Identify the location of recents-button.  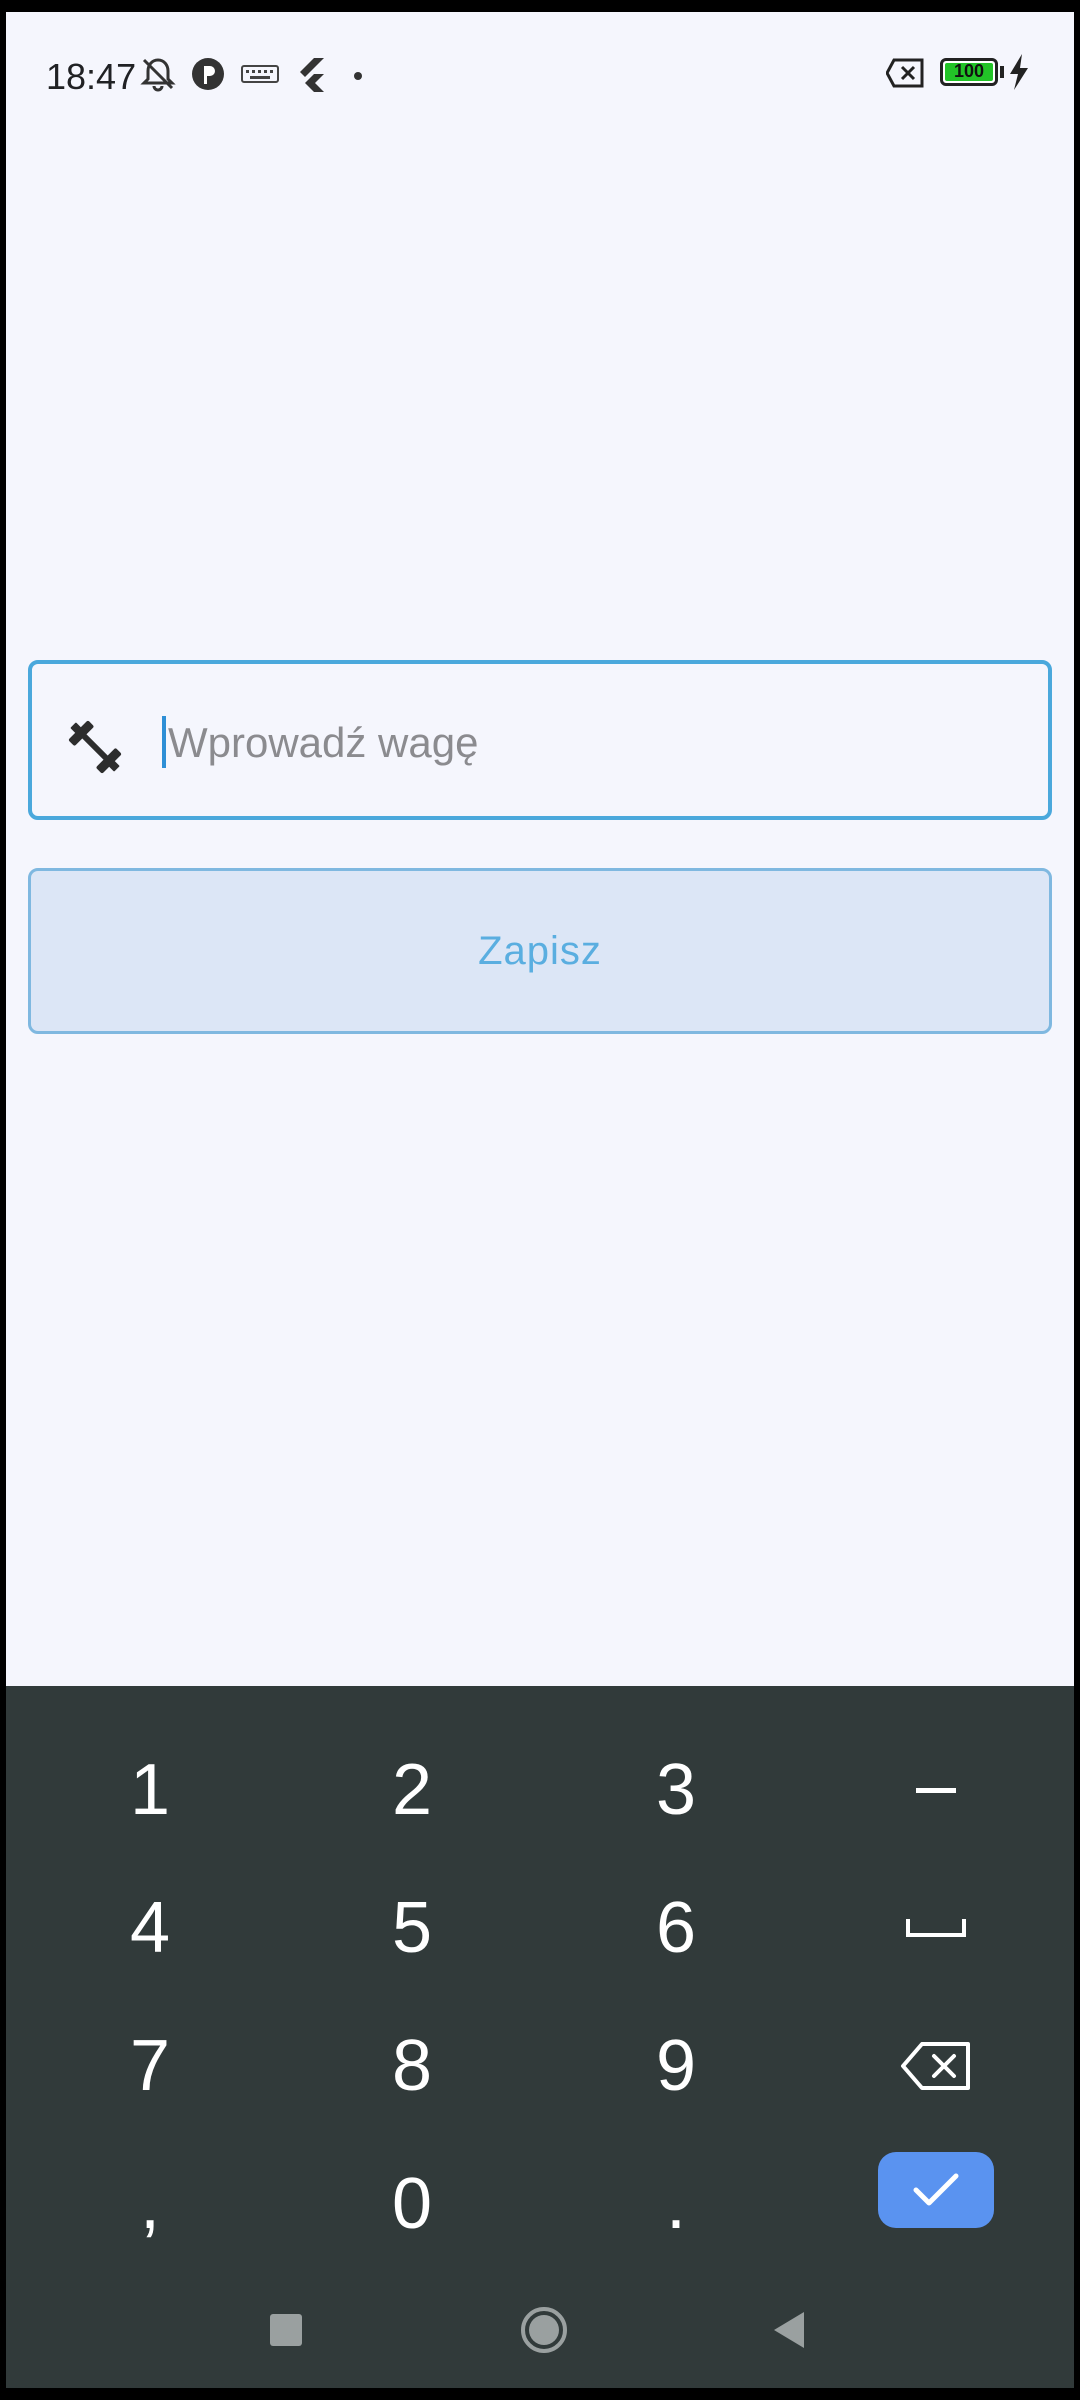
(286, 2330).